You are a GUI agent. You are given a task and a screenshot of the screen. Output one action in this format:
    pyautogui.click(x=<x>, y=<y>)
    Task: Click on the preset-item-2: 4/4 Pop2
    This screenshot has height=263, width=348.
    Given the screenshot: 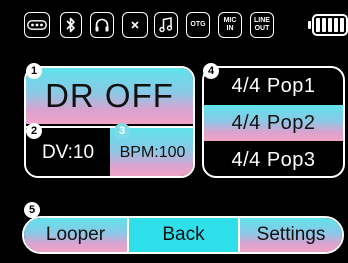 What is the action you would take?
    pyautogui.click(x=273, y=123)
    